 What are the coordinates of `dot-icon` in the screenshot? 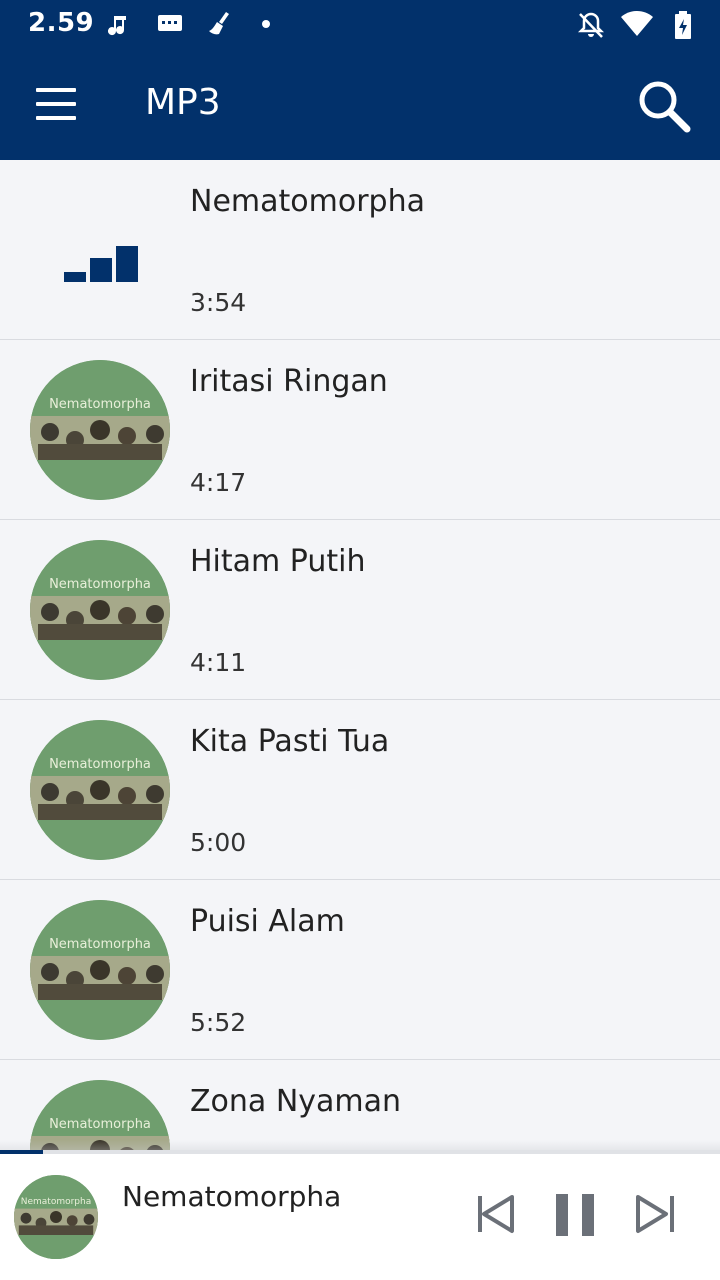 It's located at (266, 24).